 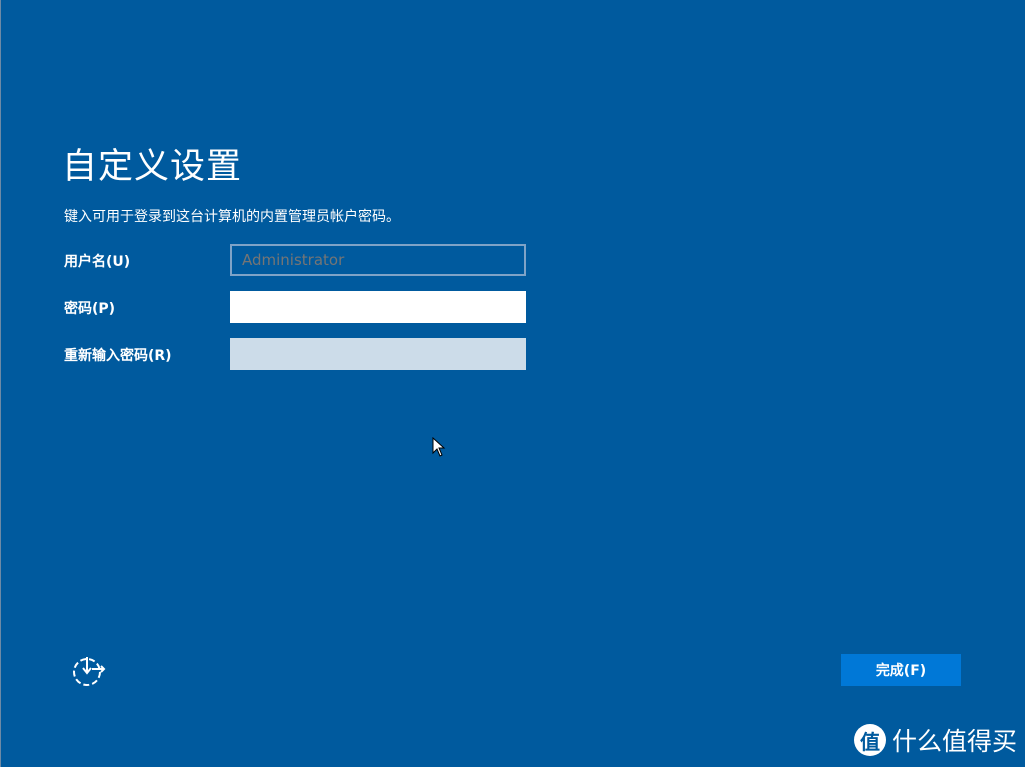 What do you see at coordinates (378, 354) in the screenshot?
I see `reenter-password-input` at bounding box center [378, 354].